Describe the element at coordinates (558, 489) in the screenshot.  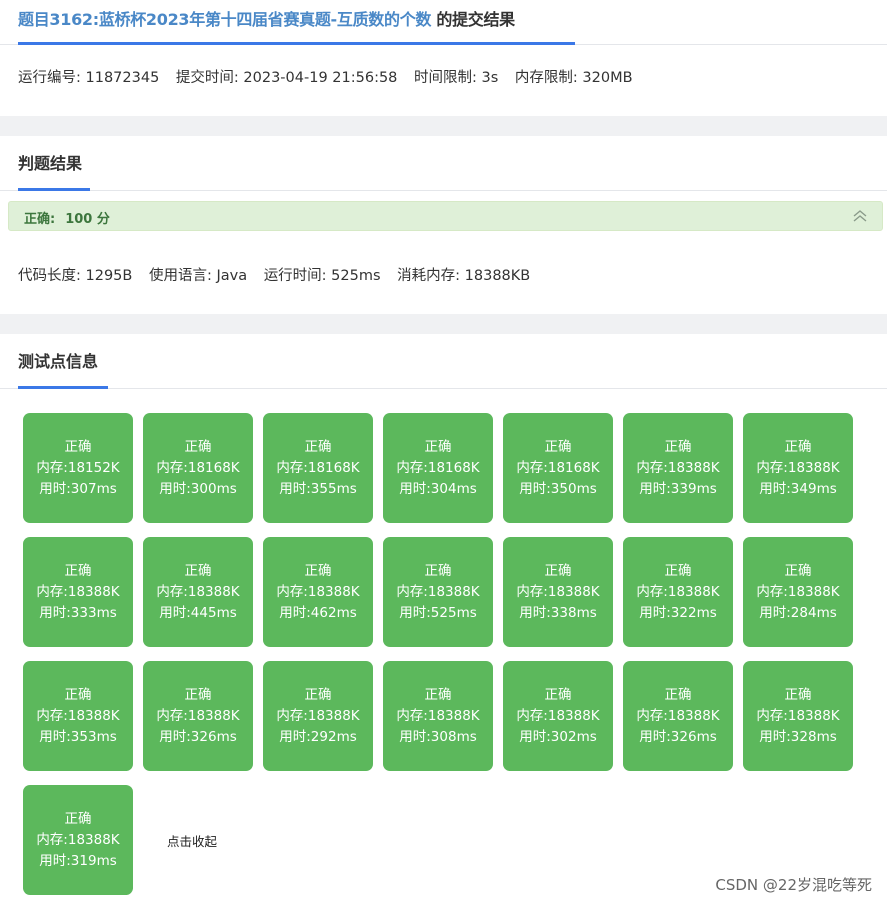
I see `test-time: 用时:350ms` at that location.